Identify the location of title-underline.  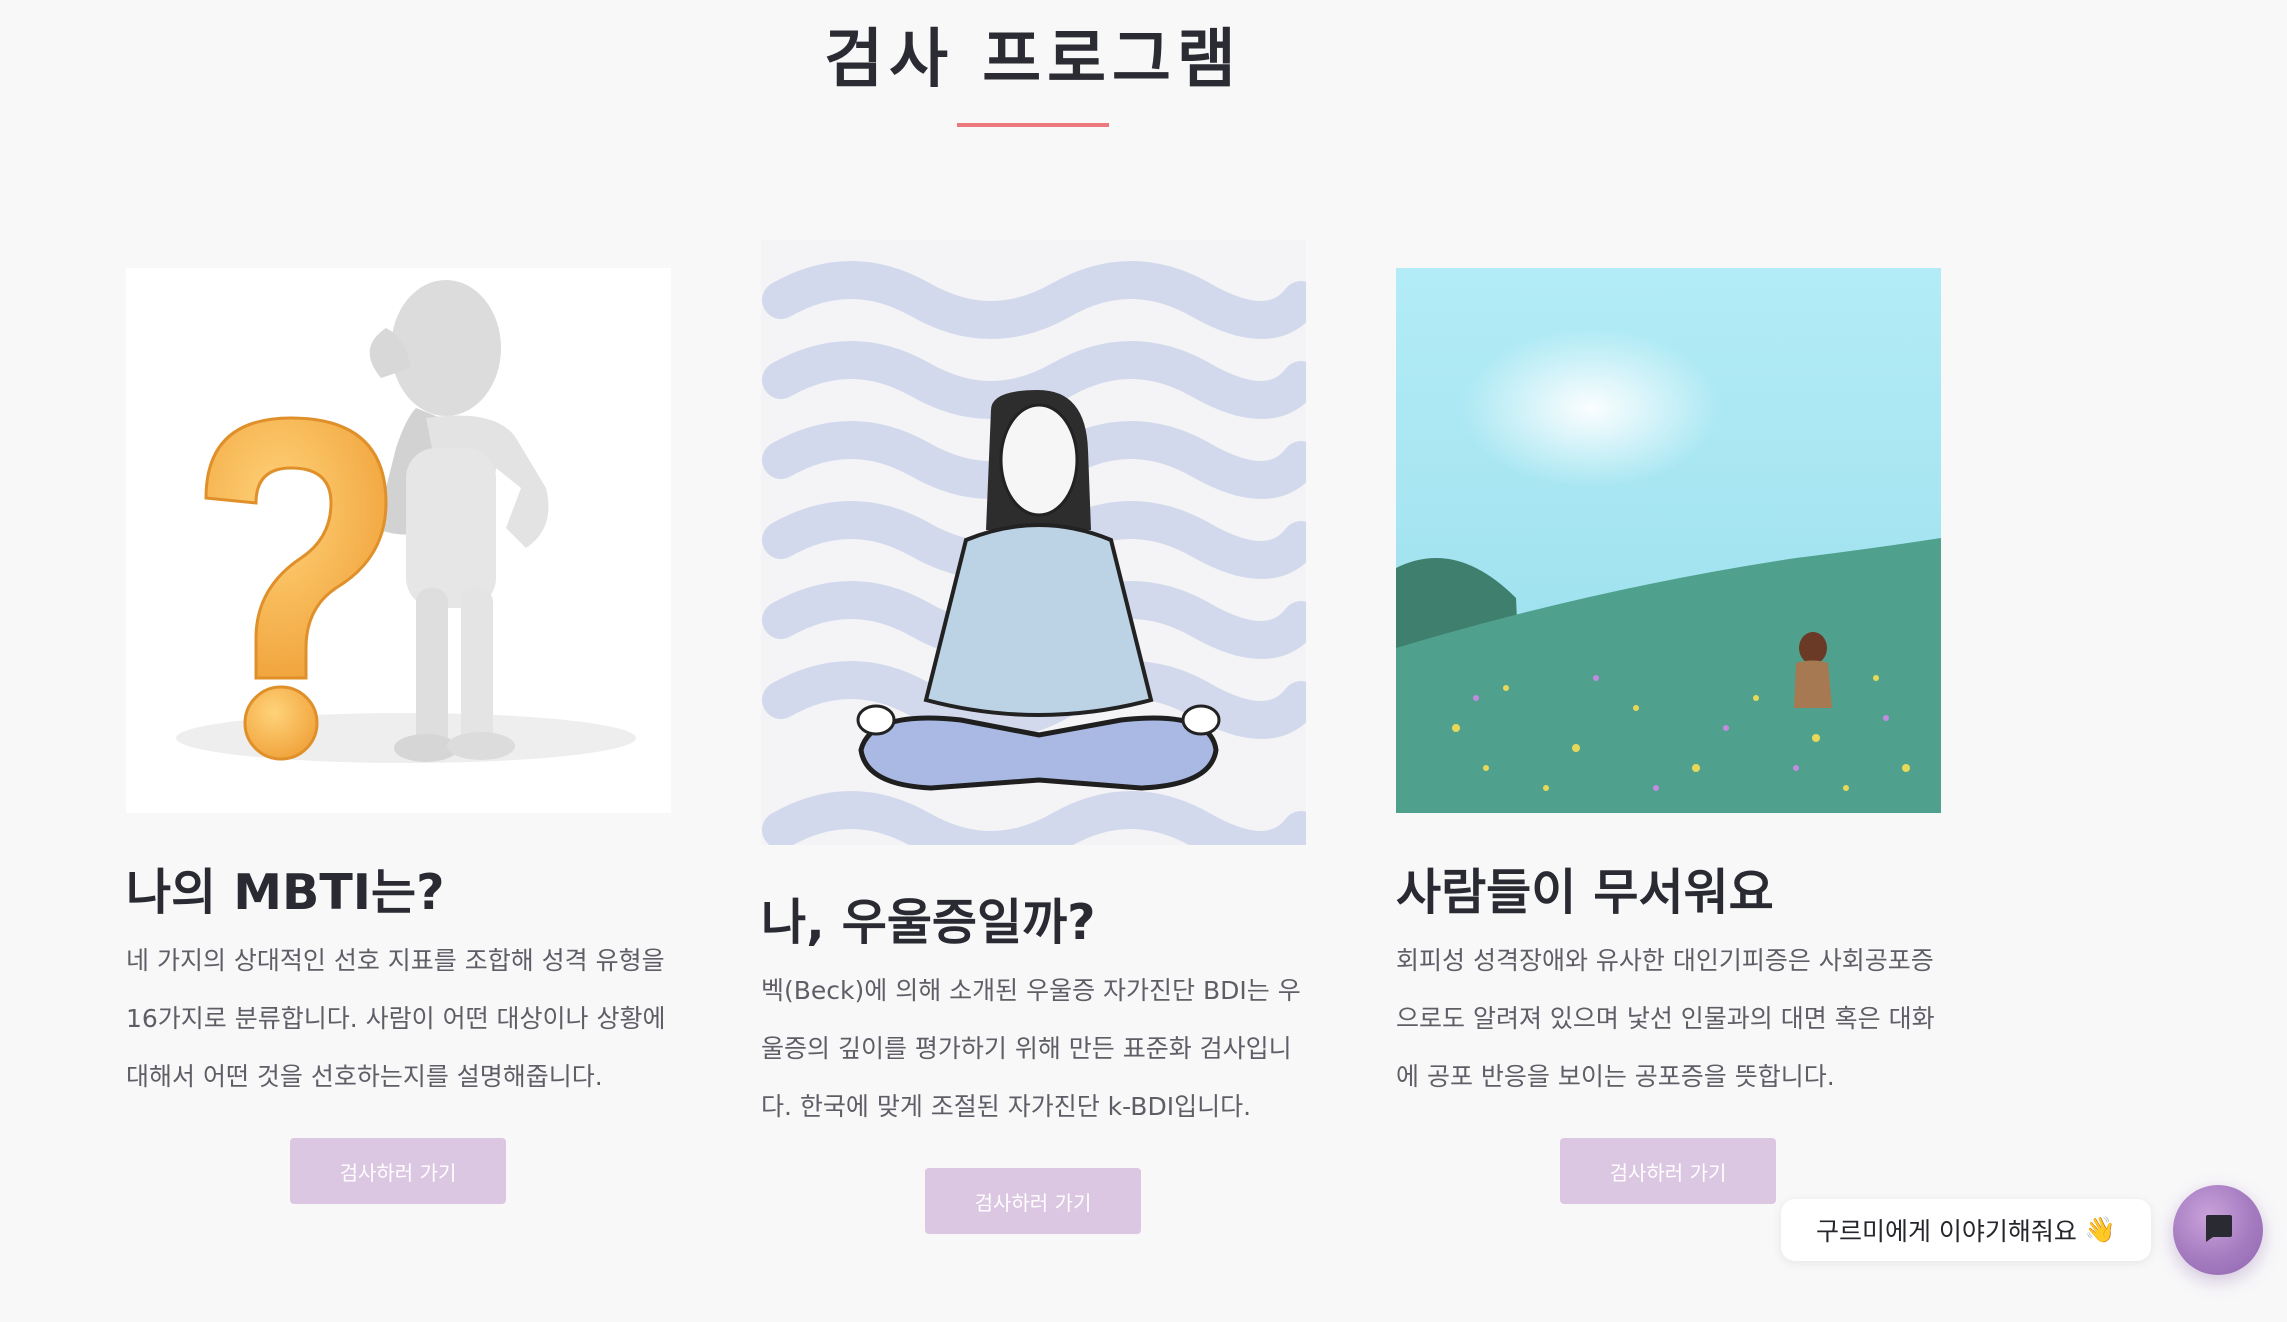
(1033, 125).